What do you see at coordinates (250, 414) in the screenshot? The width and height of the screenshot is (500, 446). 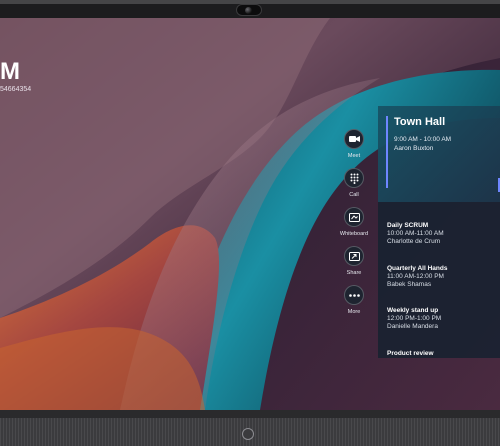 I see `bezel-edge` at bounding box center [250, 414].